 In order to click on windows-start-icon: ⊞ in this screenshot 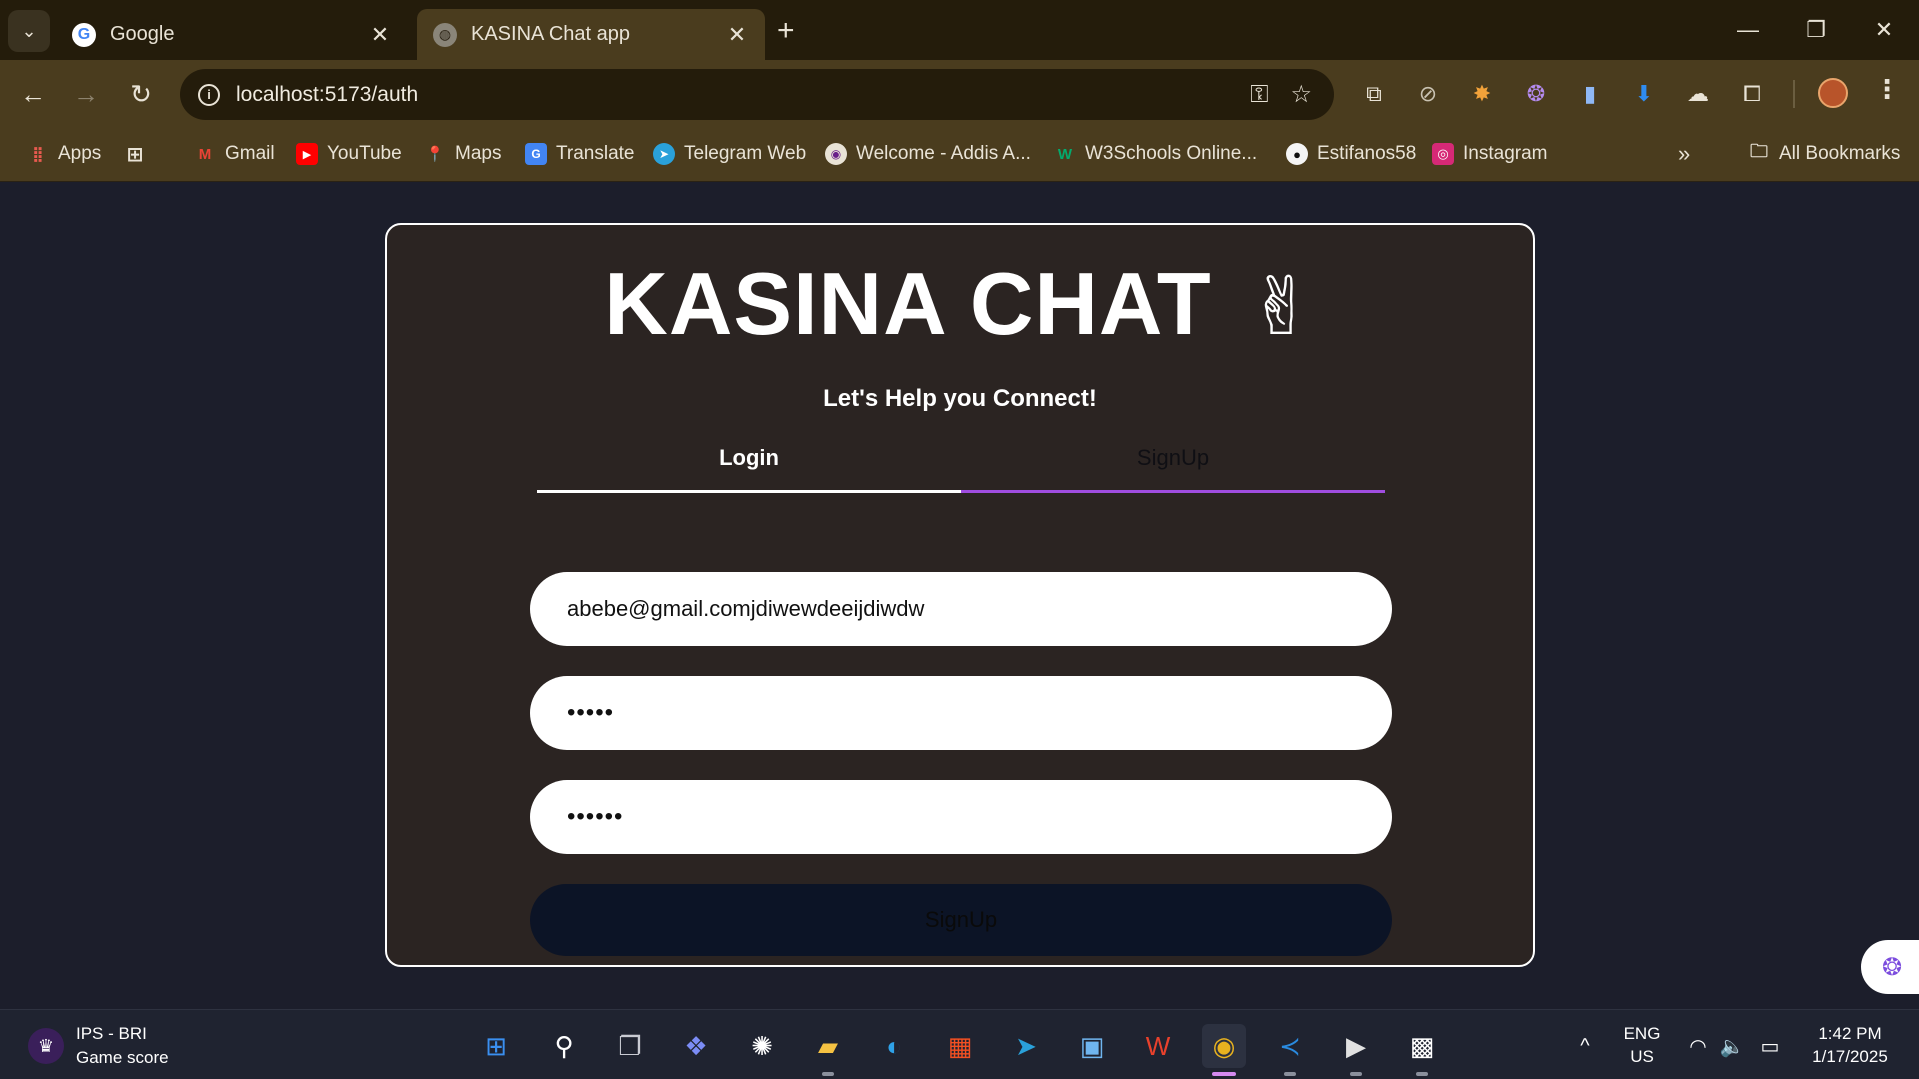, I will do `click(496, 1046)`.